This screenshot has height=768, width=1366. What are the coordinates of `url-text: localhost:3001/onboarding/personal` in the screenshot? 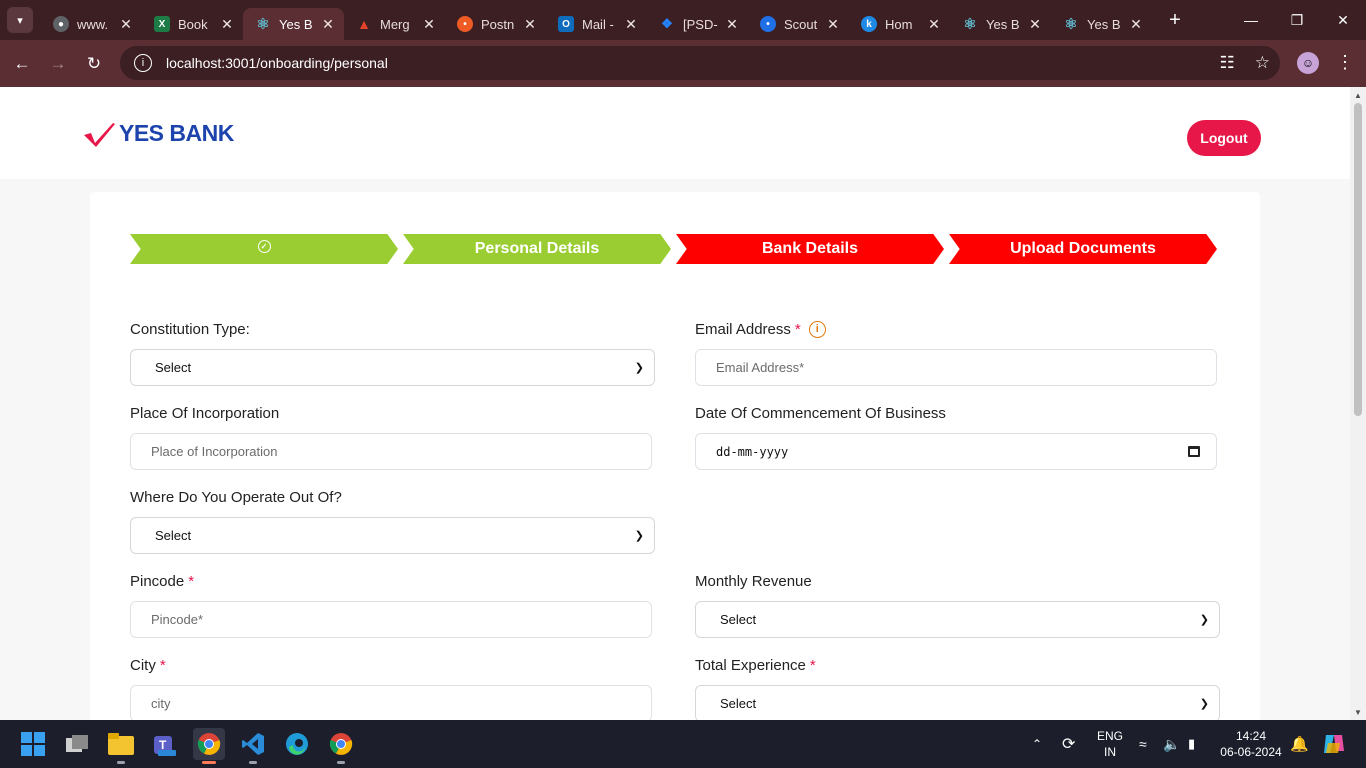 It's located at (277, 63).